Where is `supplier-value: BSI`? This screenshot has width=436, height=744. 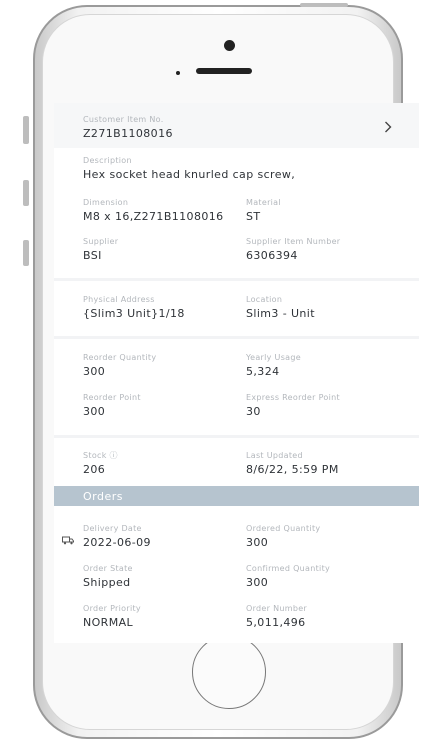
supplier-value: BSI is located at coordinates (92, 255).